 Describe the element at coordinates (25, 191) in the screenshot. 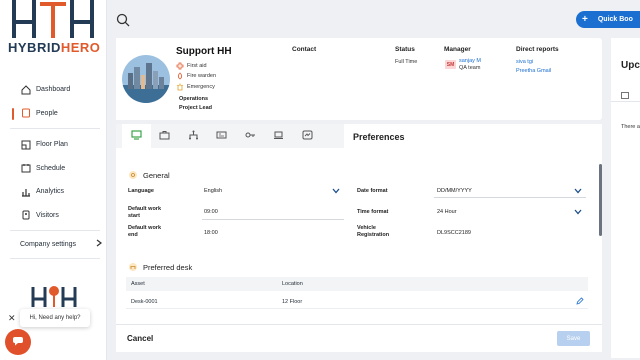

I see `analytics-icon` at that location.